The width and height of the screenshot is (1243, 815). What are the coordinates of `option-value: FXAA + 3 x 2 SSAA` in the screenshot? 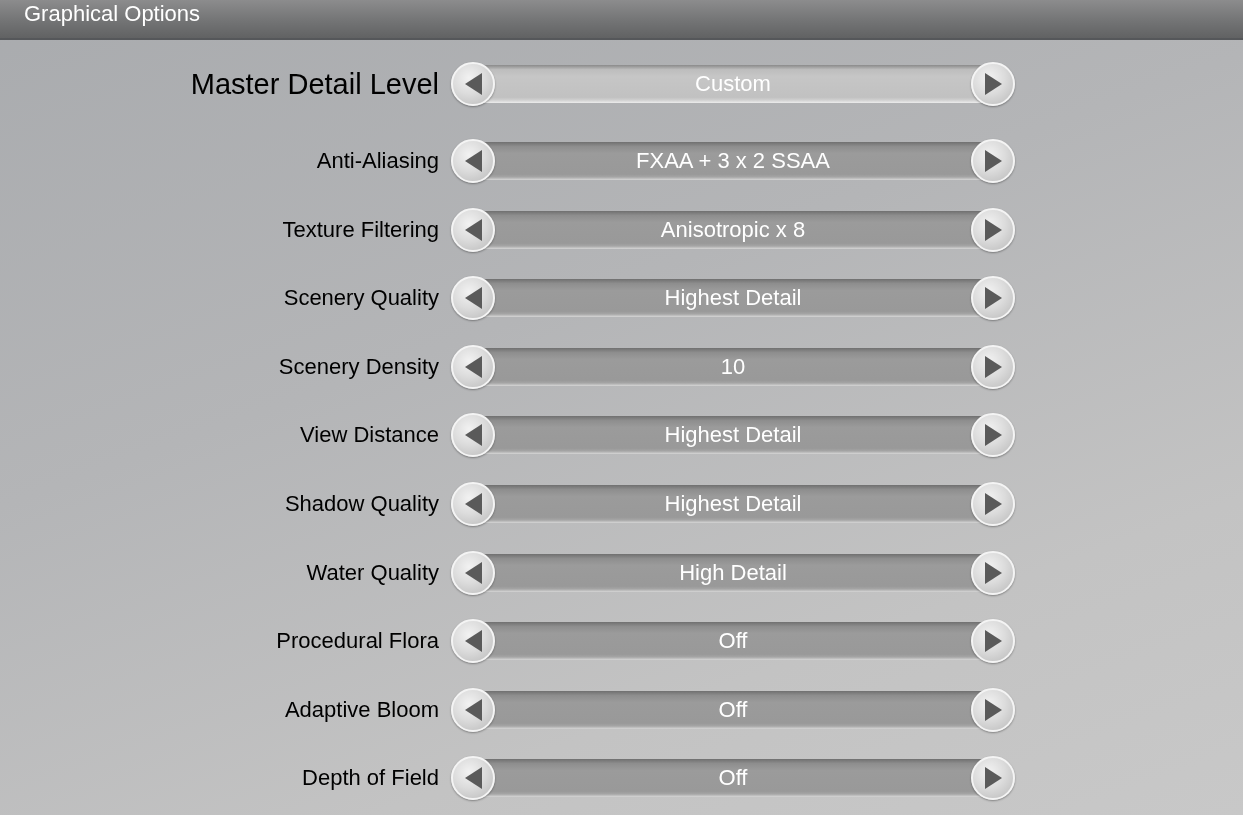 It's located at (733, 161).